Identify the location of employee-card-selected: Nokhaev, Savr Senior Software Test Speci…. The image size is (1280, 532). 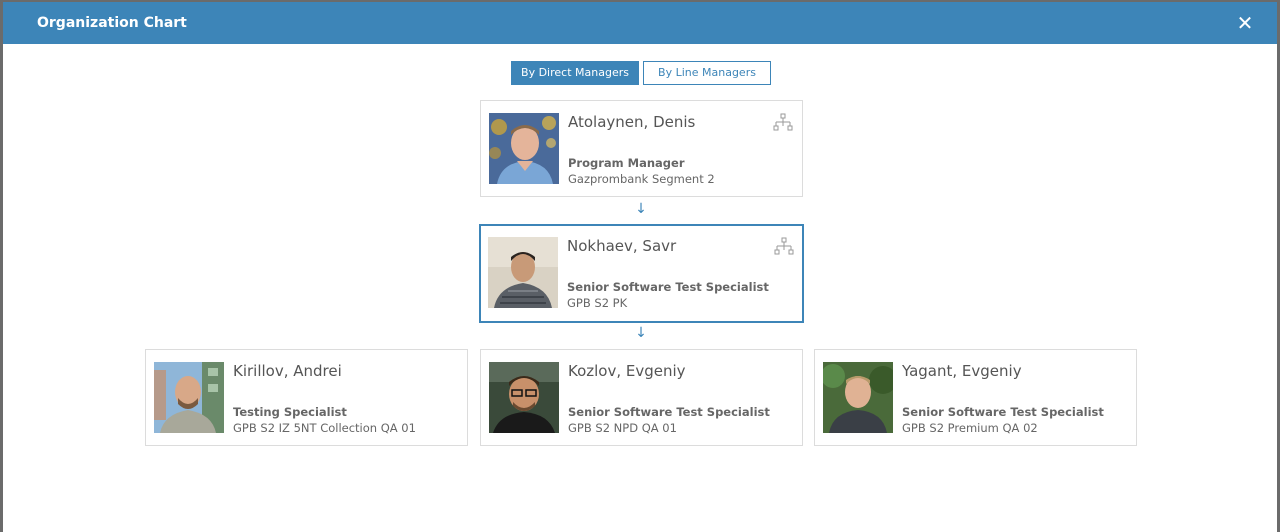
(641, 273).